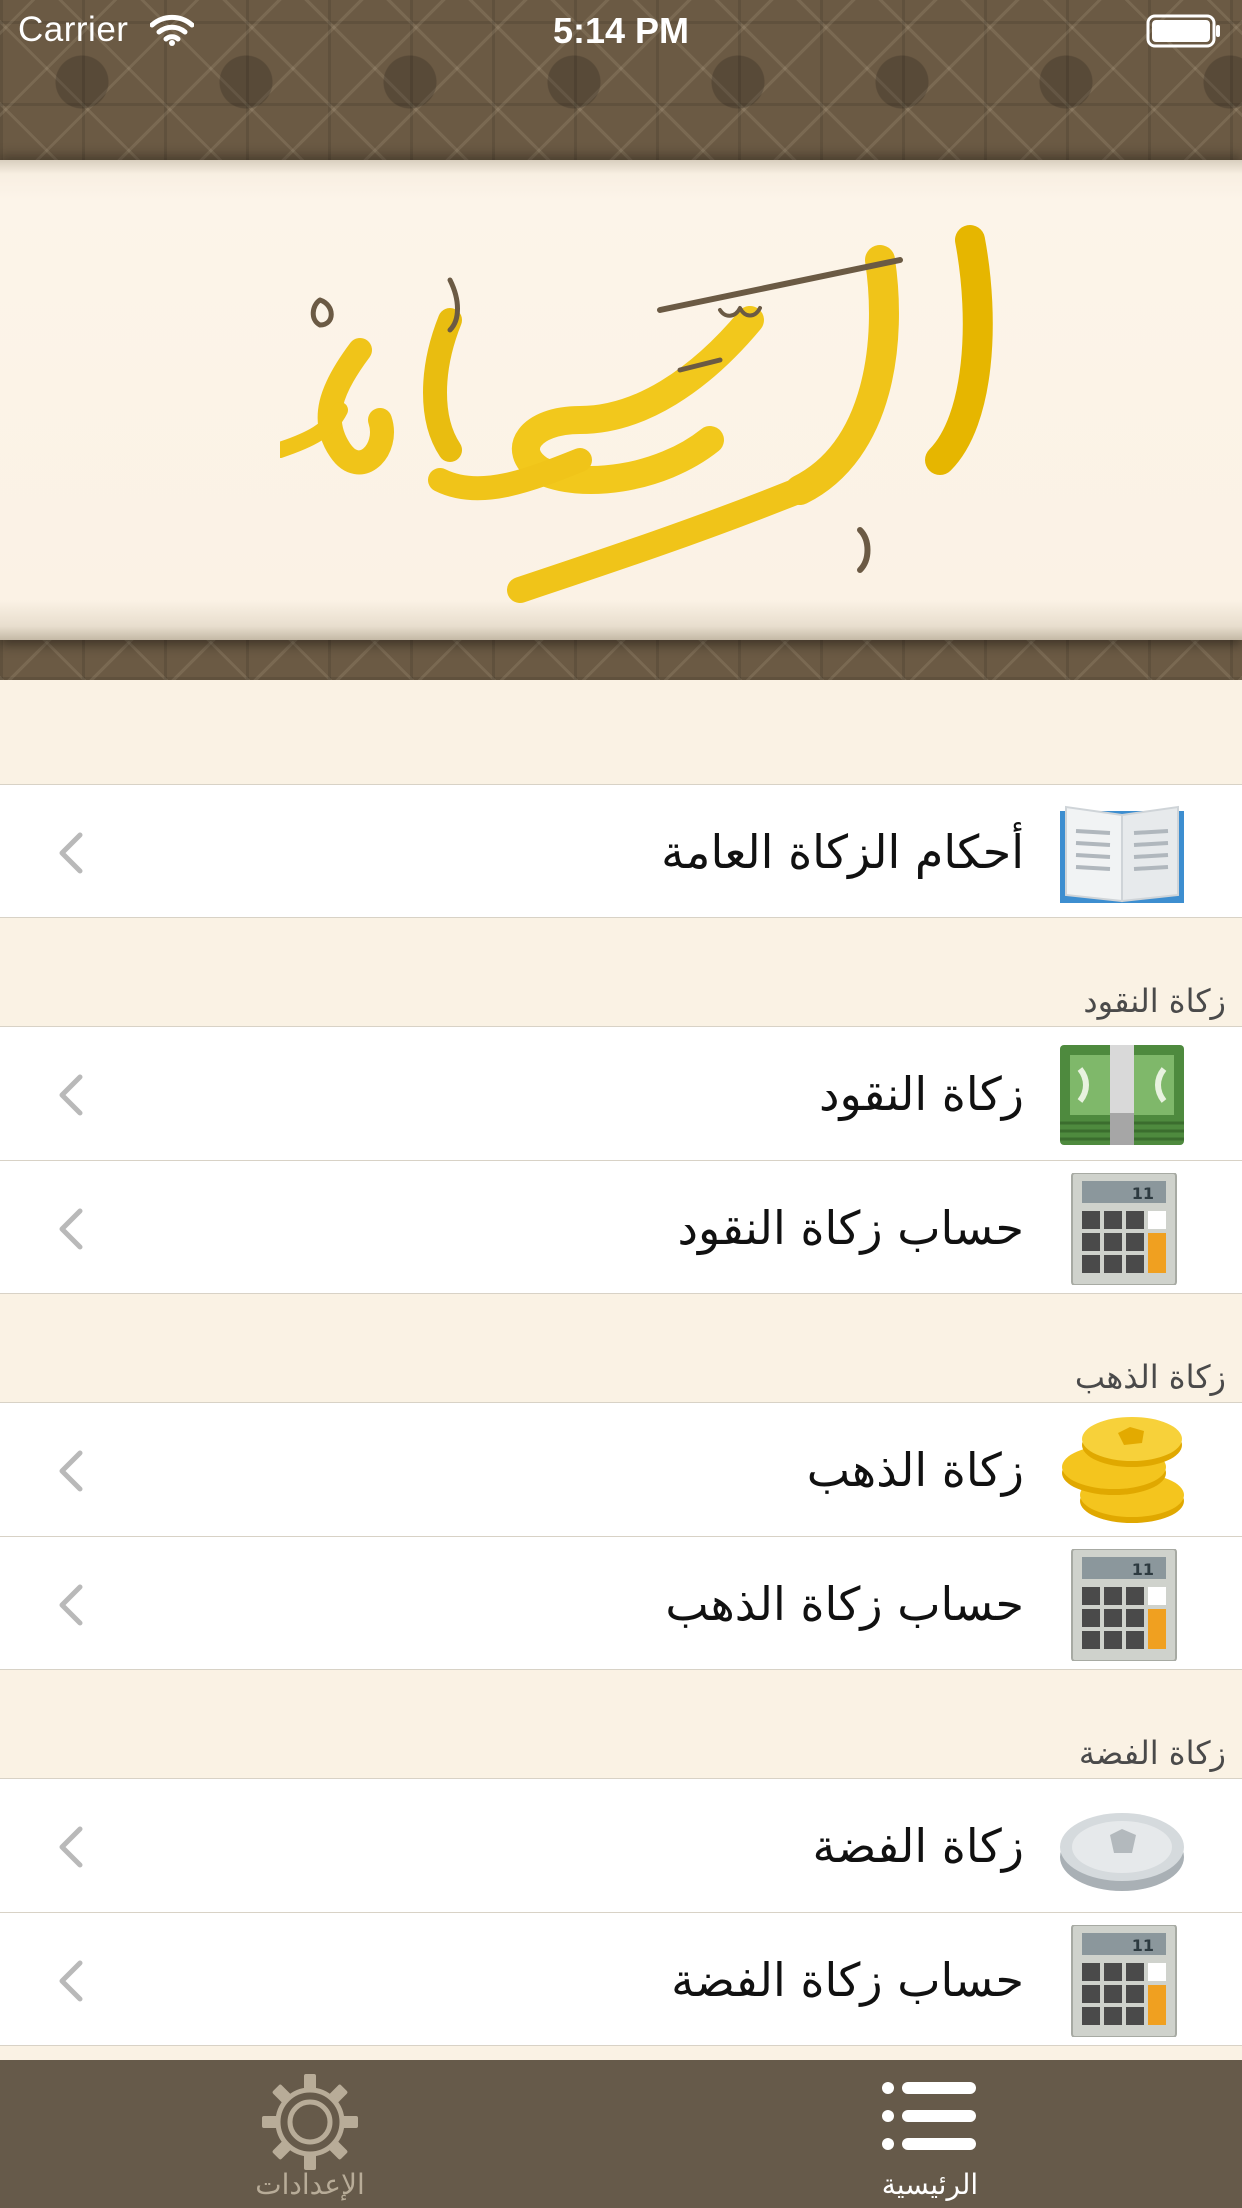 This screenshot has width=1242, height=2208. Describe the element at coordinates (847, 1980) in the screenshot. I see `row-title: حساب زكاة الفضة` at that location.